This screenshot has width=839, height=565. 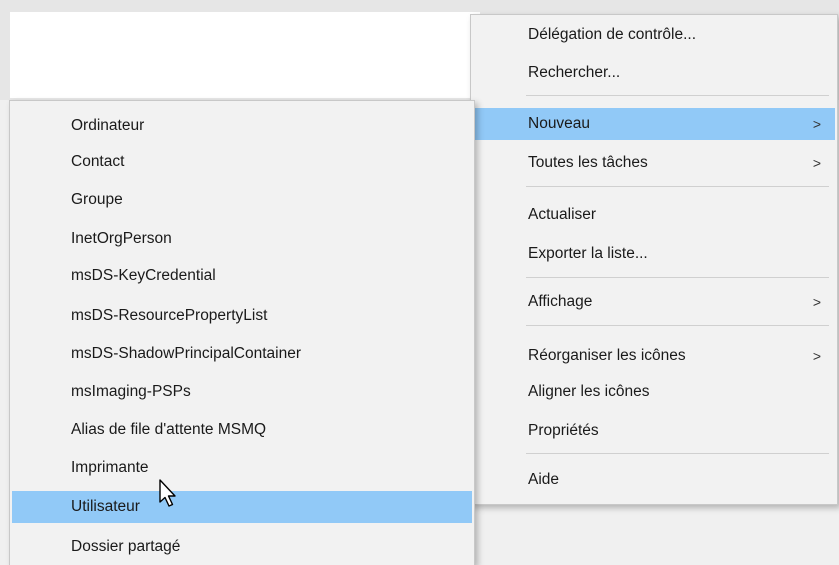 I want to click on submenu-item-msds-resourcepropertylist: msDS-ResourcePropertyList, so click(x=242, y=316).